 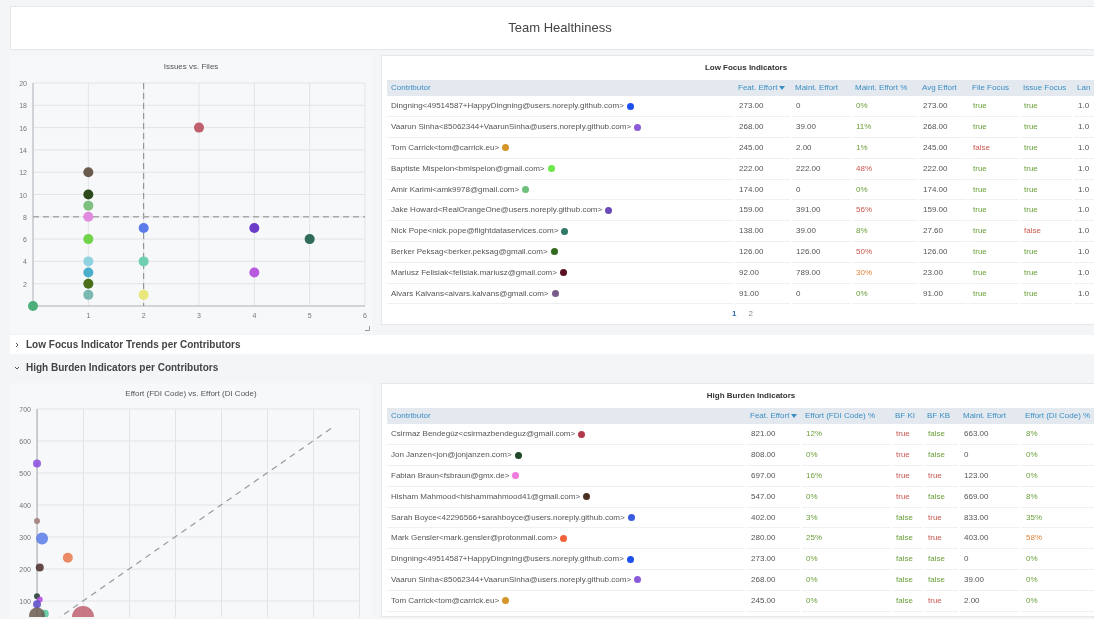 I want to click on table-cell: 402.00, so click(x=773, y=517).